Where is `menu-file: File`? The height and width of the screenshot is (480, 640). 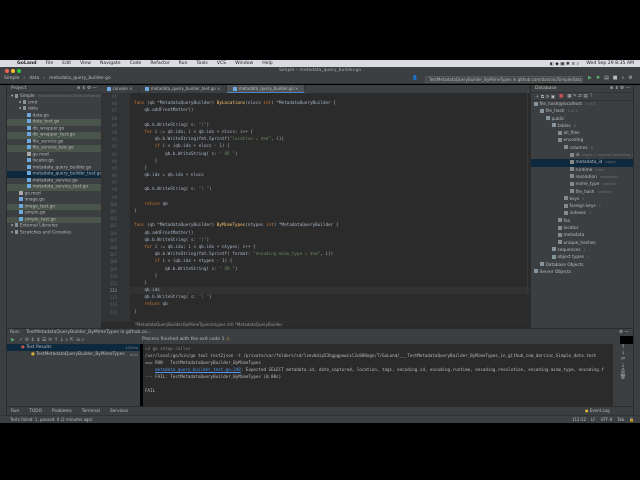 menu-file: File is located at coordinates (50, 63).